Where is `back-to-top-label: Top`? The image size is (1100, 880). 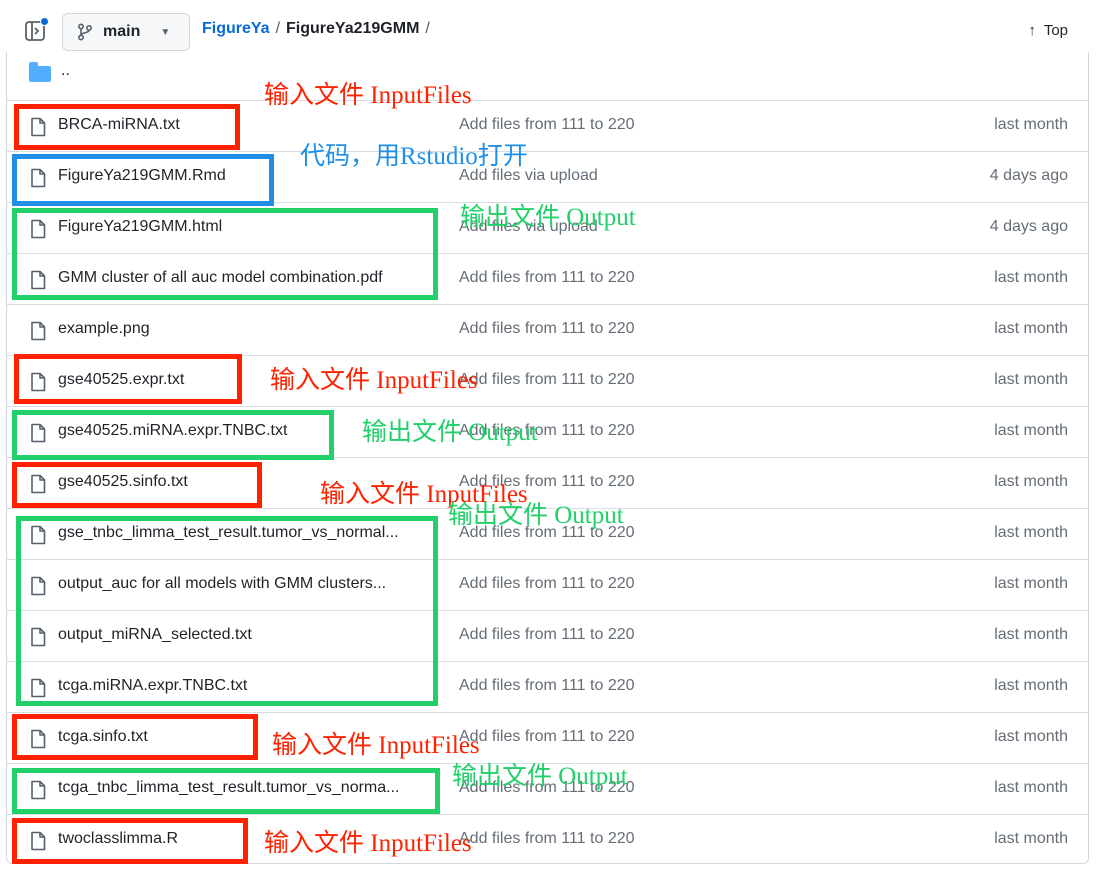 back-to-top-label: Top is located at coordinates (1055, 30).